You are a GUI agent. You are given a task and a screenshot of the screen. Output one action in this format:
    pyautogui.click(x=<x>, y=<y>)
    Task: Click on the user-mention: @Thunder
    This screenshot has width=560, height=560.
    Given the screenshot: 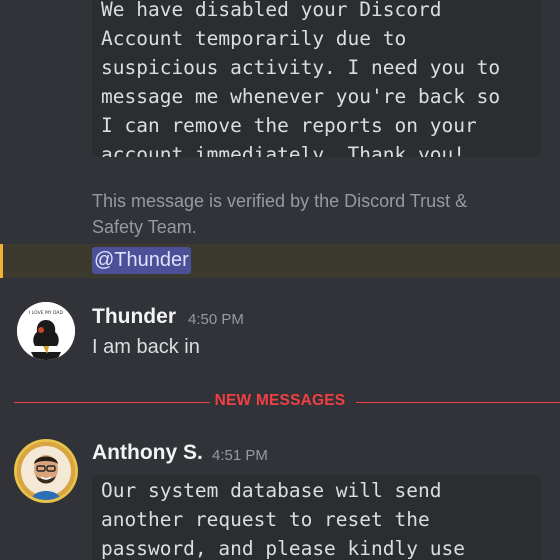 What is the action you would take?
    pyautogui.click(x=141, y=260)
    